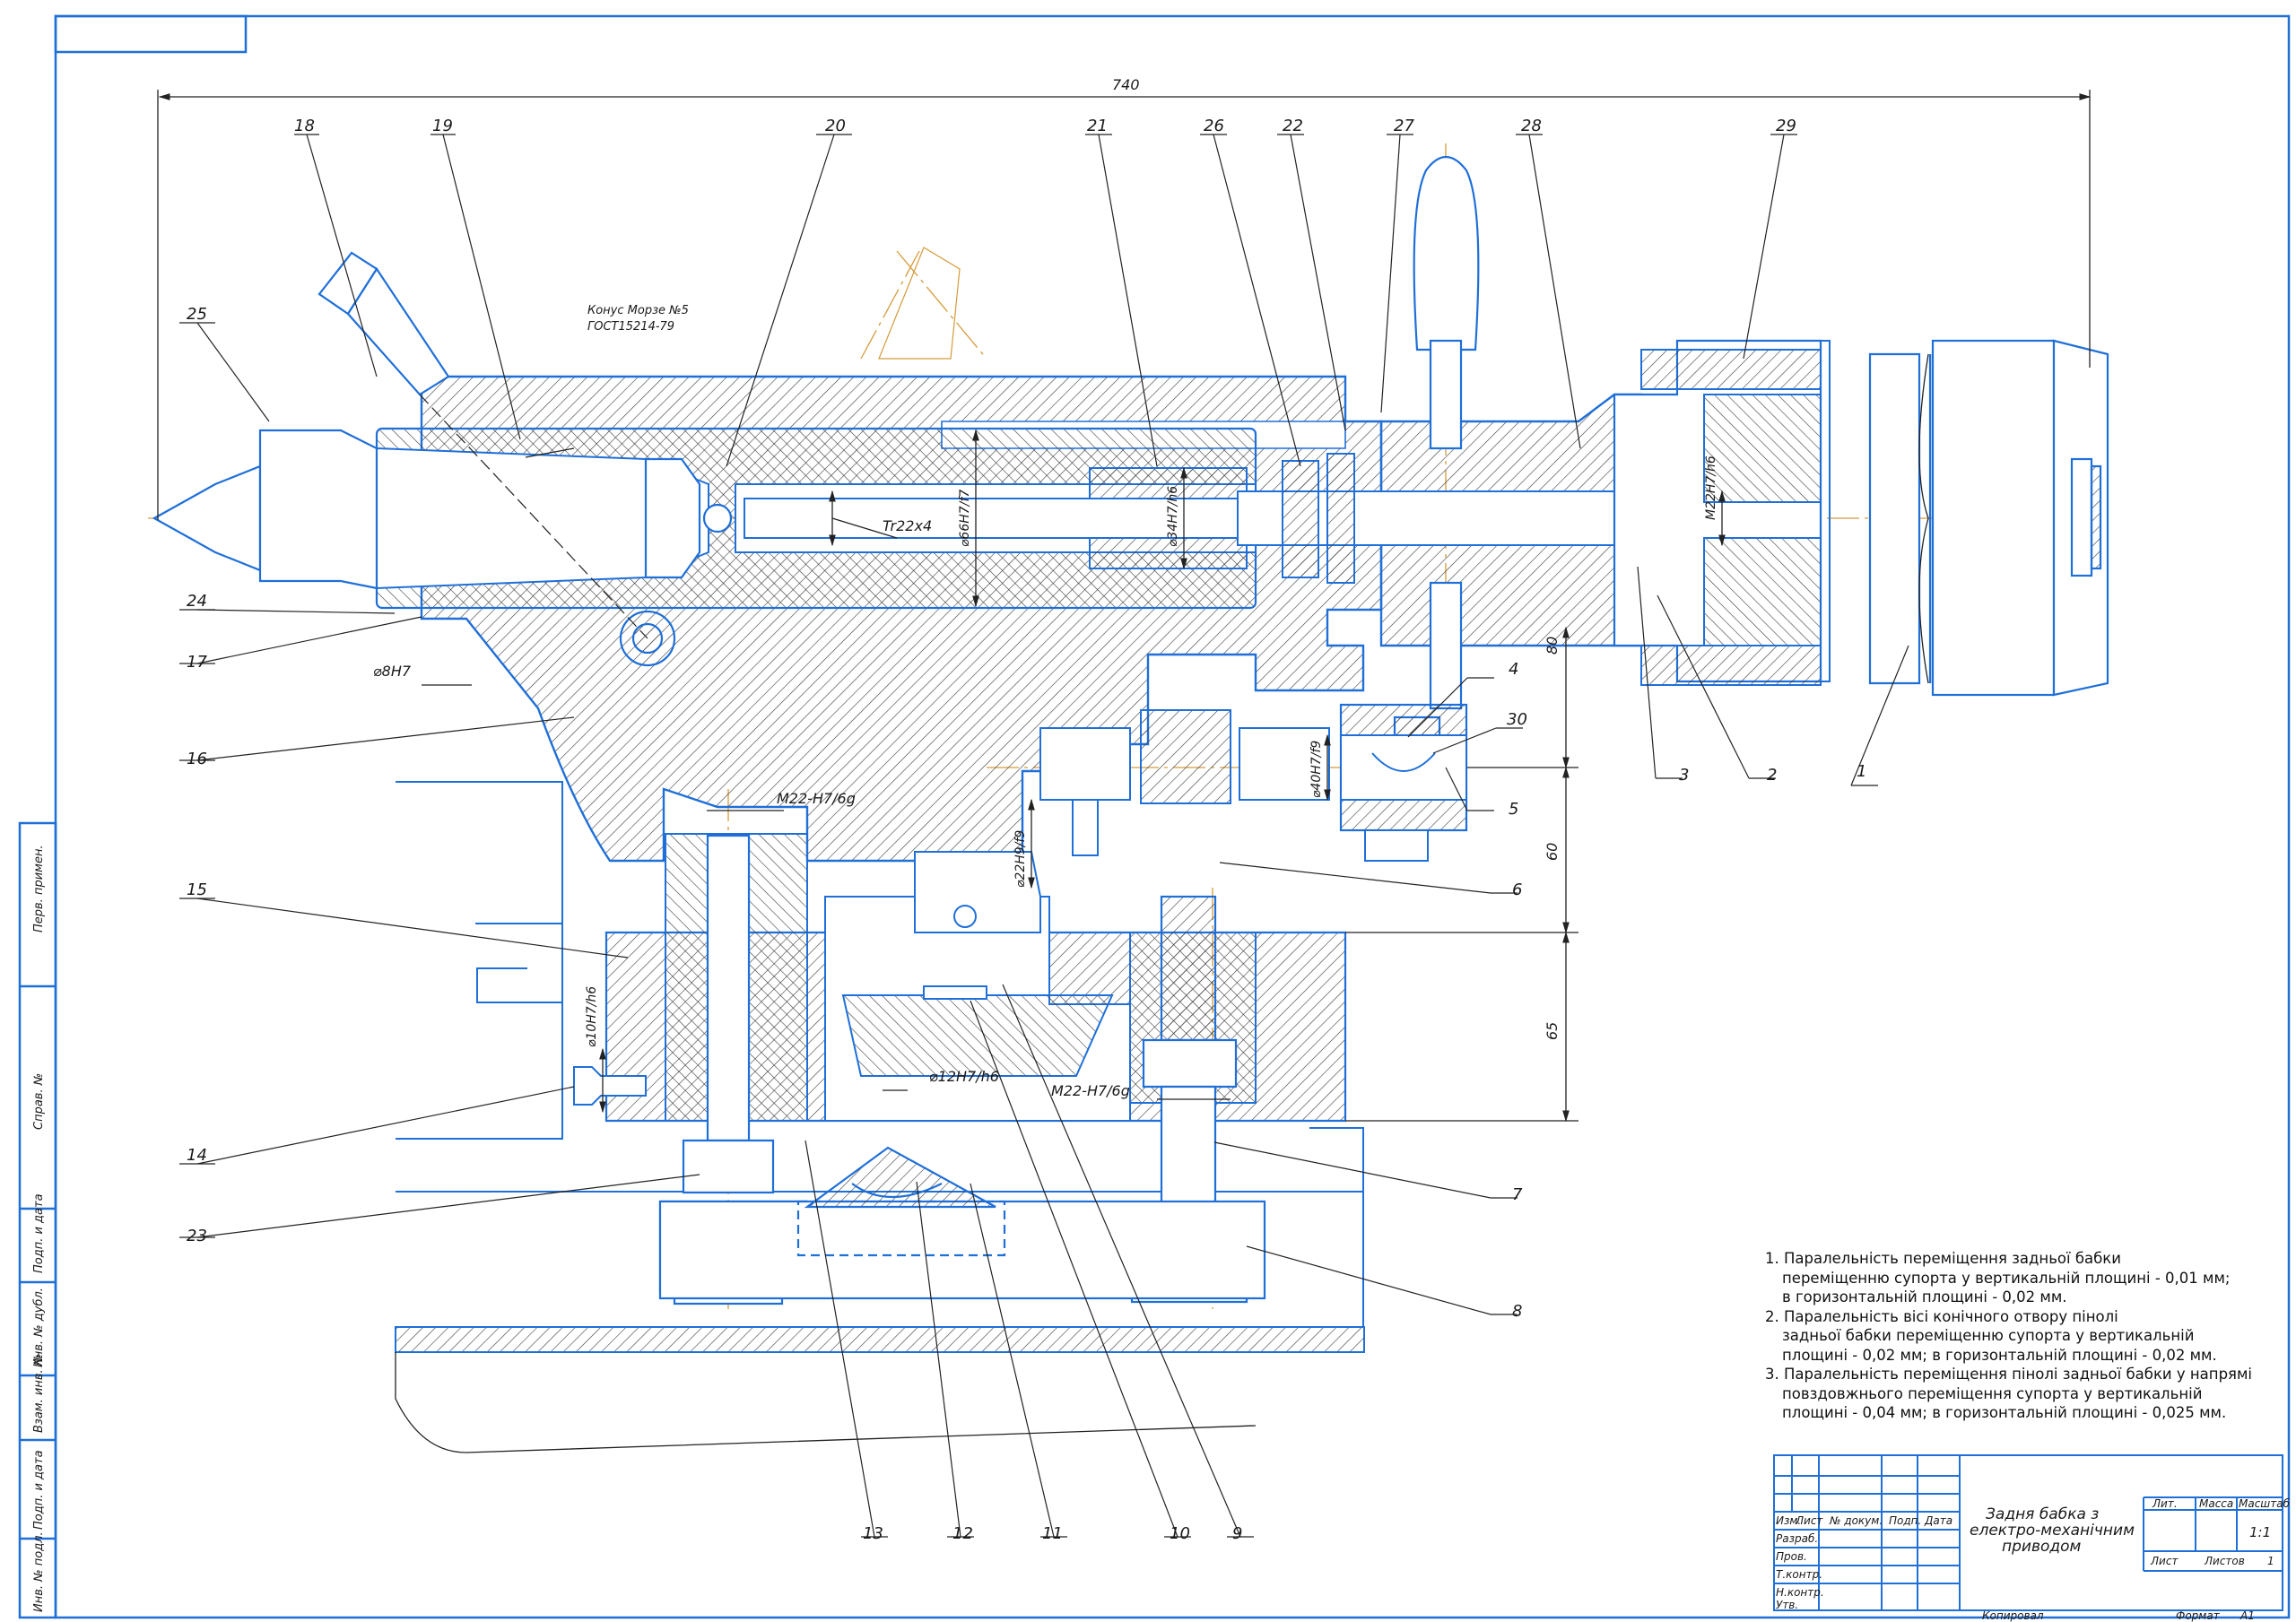  What do you see at coordinates (442, 126) in the screenshot?
I see `callout-19: 19` at bounding box center [442, 126].